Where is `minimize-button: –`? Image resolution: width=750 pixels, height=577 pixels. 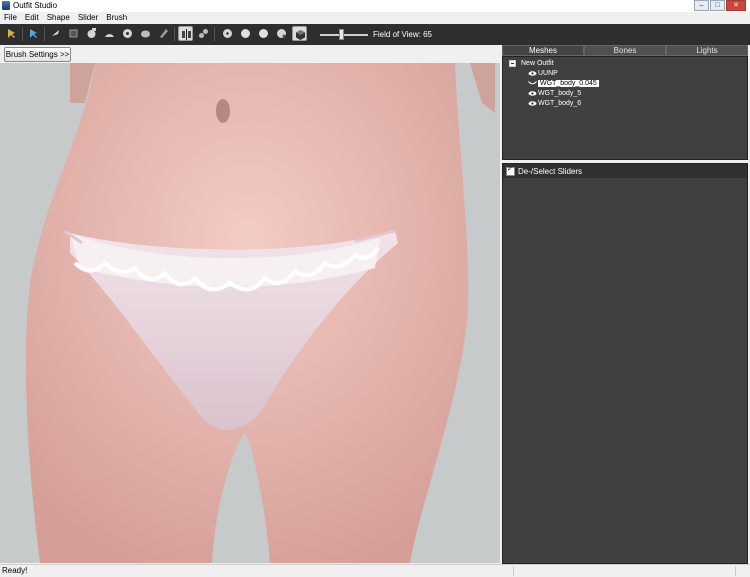
minimize-button: – is located at coordinates (701, 5).